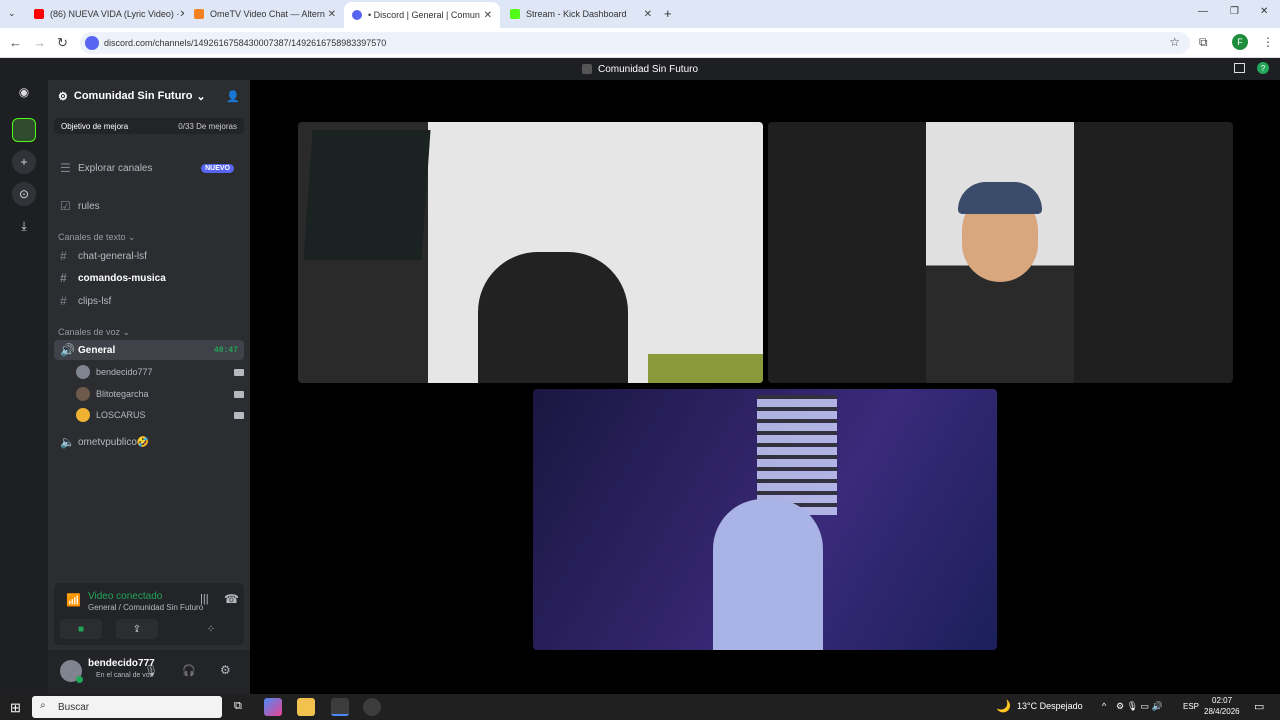  I want to click on discord-icon, so click(357, 15).